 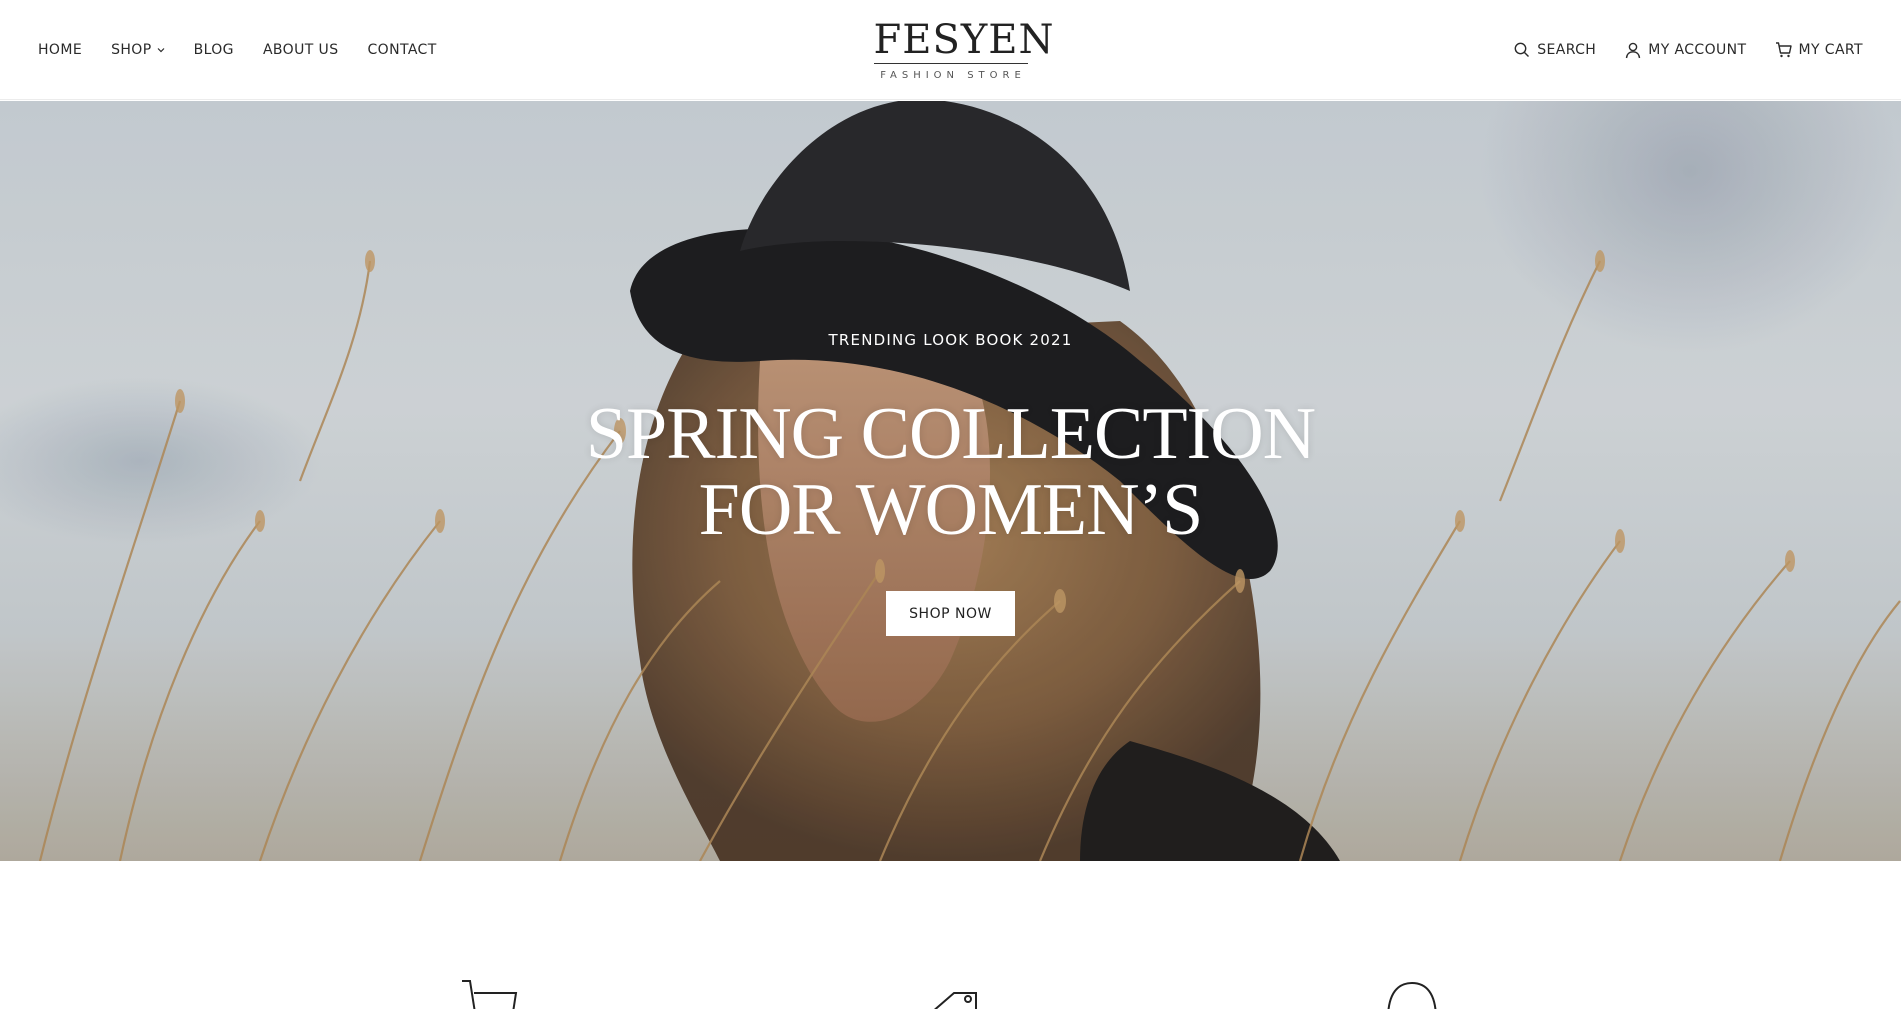 What do you see at coordinates (950, 340) in the screenshot?
I see `hero-eyebrow: TRENDING LOOK BOOK 2021` at bounding box center [950, 340].